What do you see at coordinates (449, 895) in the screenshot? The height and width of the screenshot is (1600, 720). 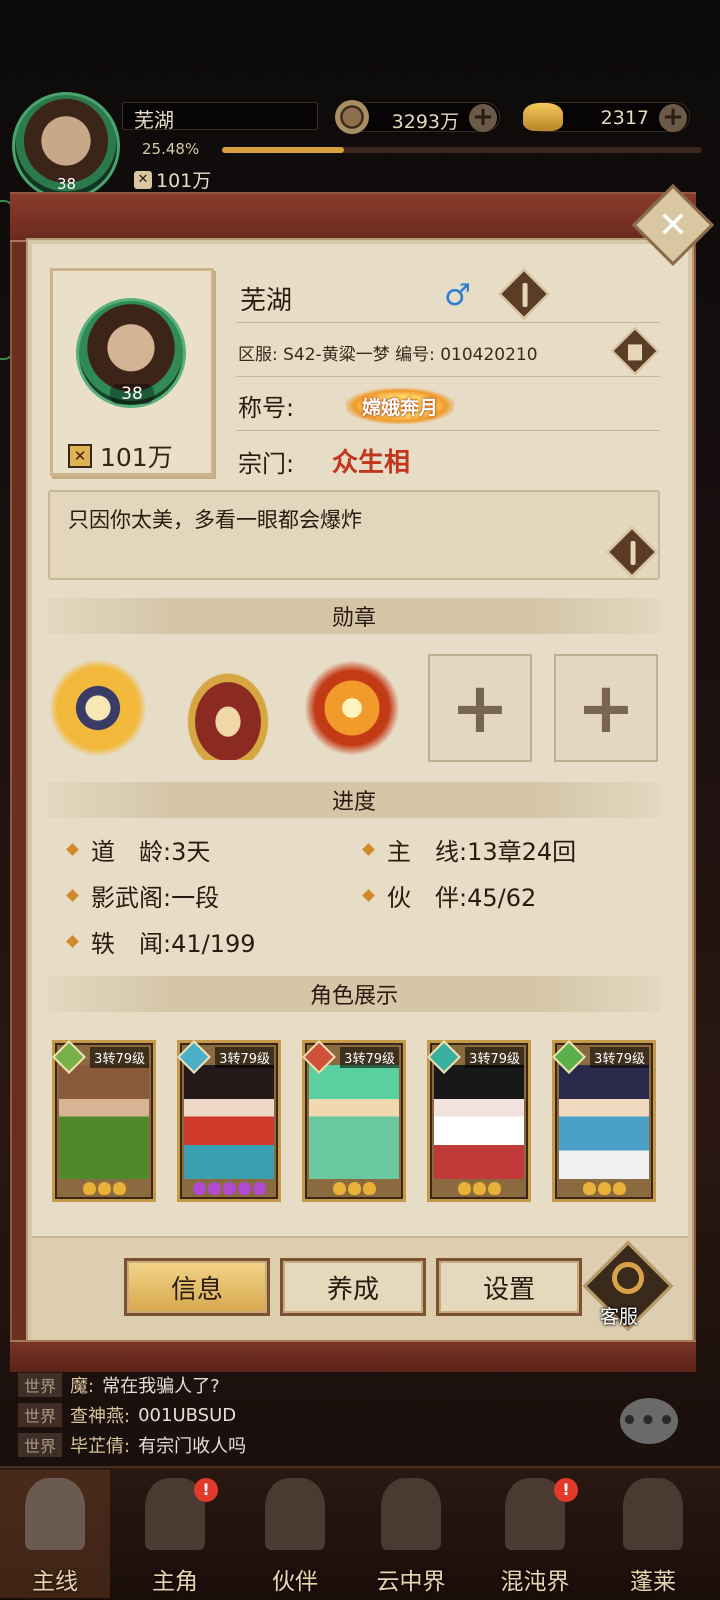 I see `progress-partners: 伙 伴:45/62` at bounding box center [449, 895].